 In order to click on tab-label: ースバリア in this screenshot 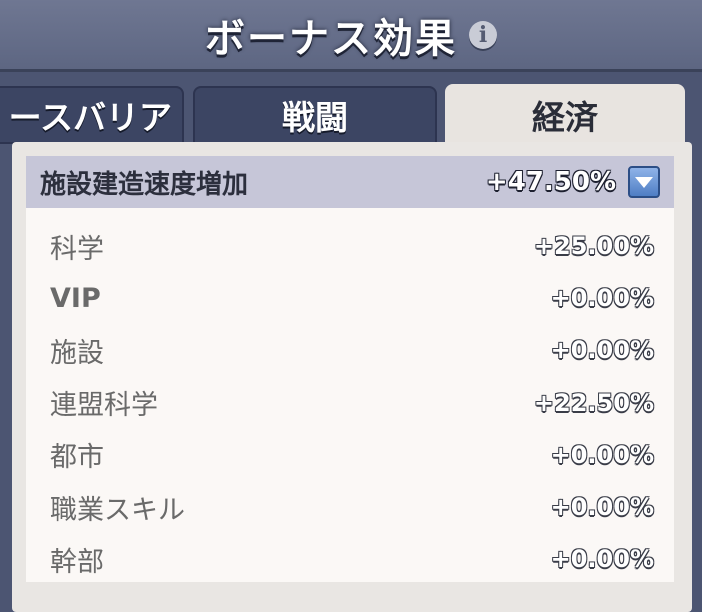, I will do `click(90, 117)`.